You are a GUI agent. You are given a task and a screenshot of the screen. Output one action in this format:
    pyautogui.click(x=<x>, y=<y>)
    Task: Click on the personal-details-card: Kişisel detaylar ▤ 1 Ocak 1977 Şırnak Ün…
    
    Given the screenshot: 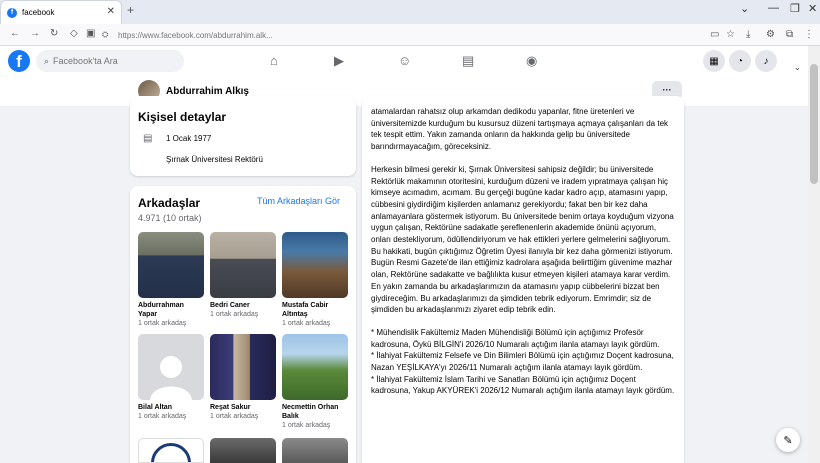 What is the action you would take?
    pyautogui.click(x=243, y=136)
    